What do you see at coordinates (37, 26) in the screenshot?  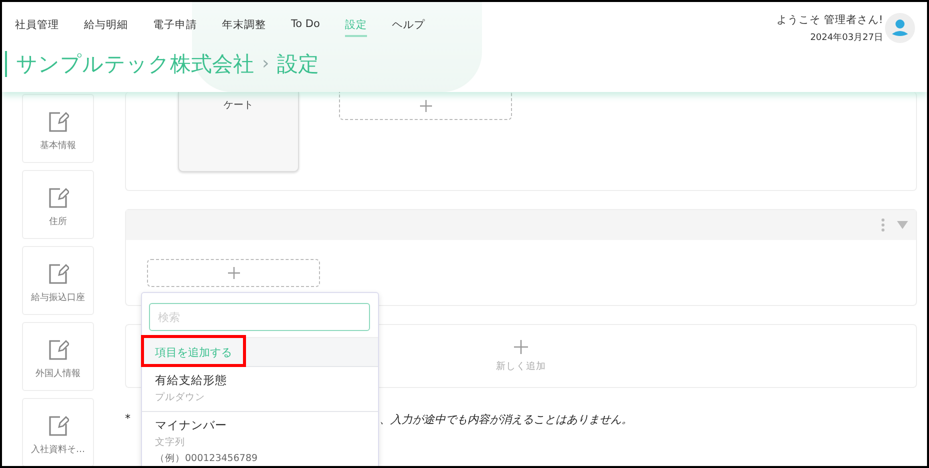 I see `nav-tab: 社員管理` at bounding box center [37, 26].